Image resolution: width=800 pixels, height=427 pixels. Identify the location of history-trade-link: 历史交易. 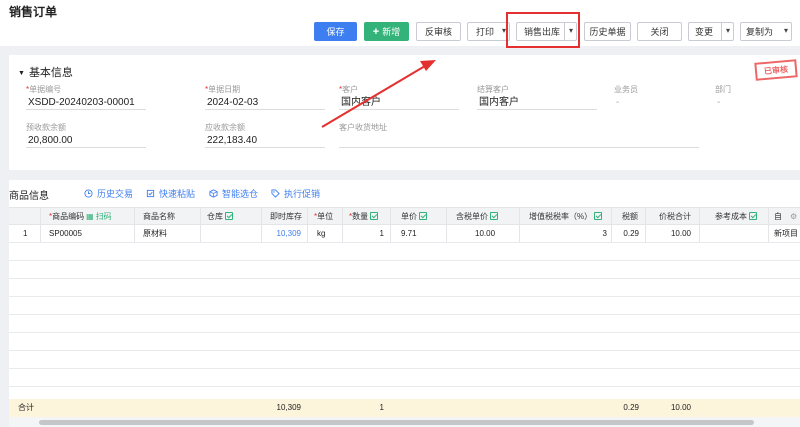
(108, 193).